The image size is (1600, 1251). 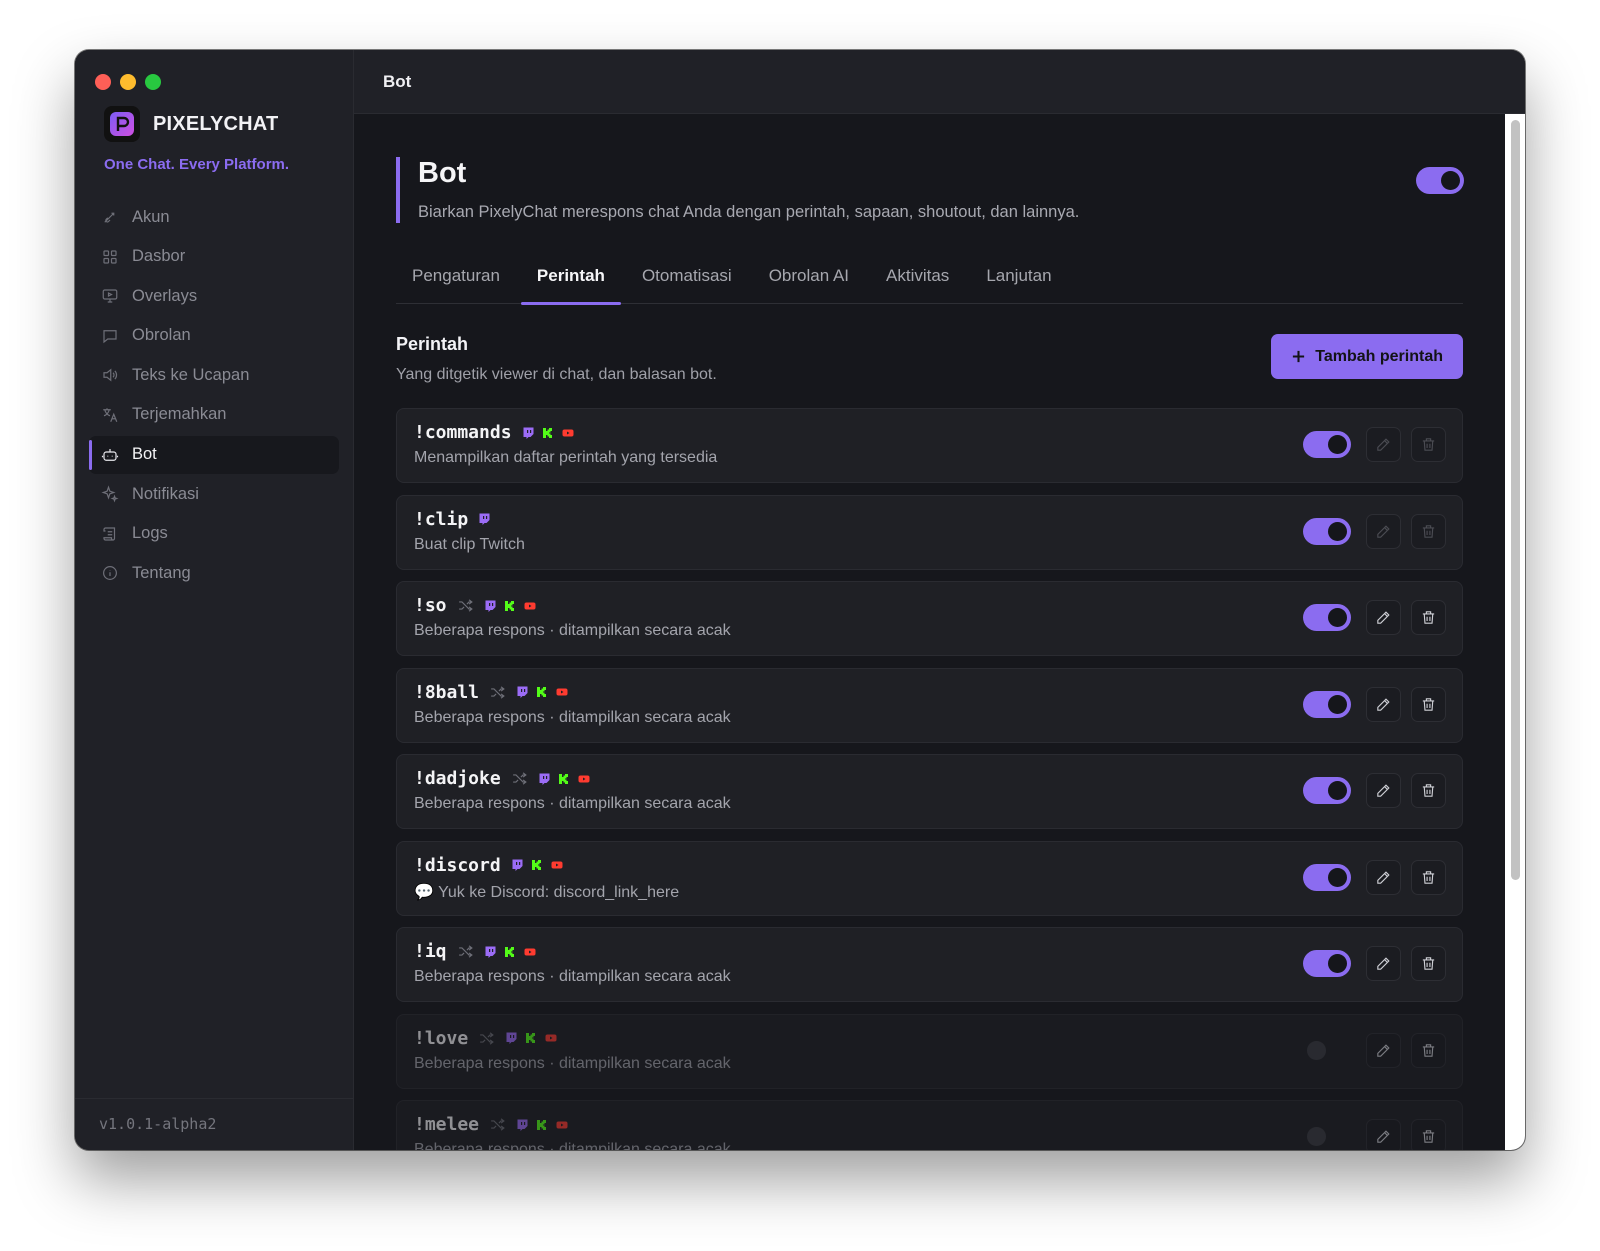 What do you see at coordinates (214, 257) in the screenshot?
I see `sidebar-item-dasbor: Dasbor` at bounding box center [214, 257].